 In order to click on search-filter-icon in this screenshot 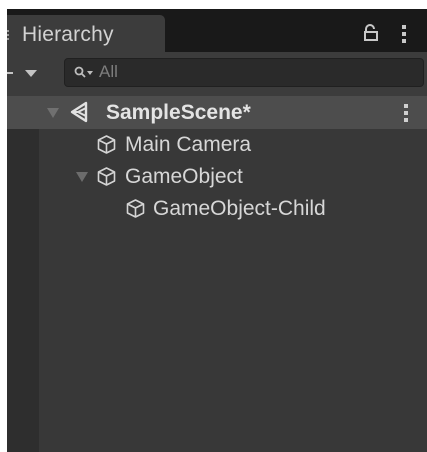, I will do `click(85, 73)`.